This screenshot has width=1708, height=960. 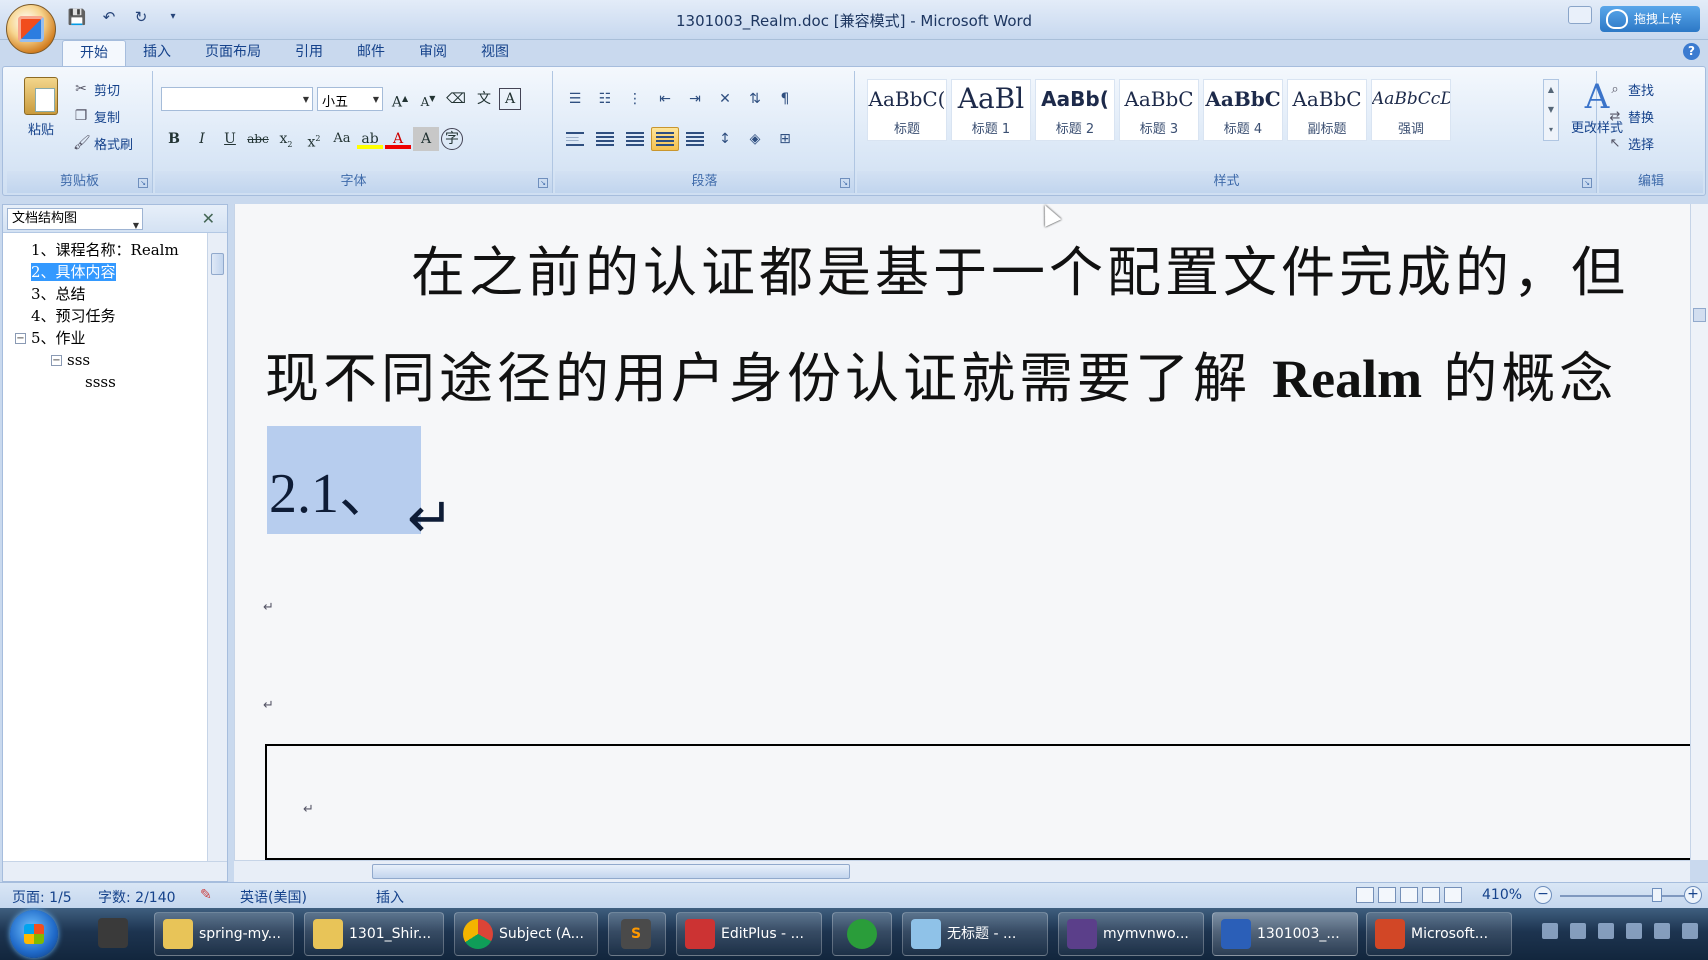 I want to click on tab-insert: 插入, so click(x=157, y=53).